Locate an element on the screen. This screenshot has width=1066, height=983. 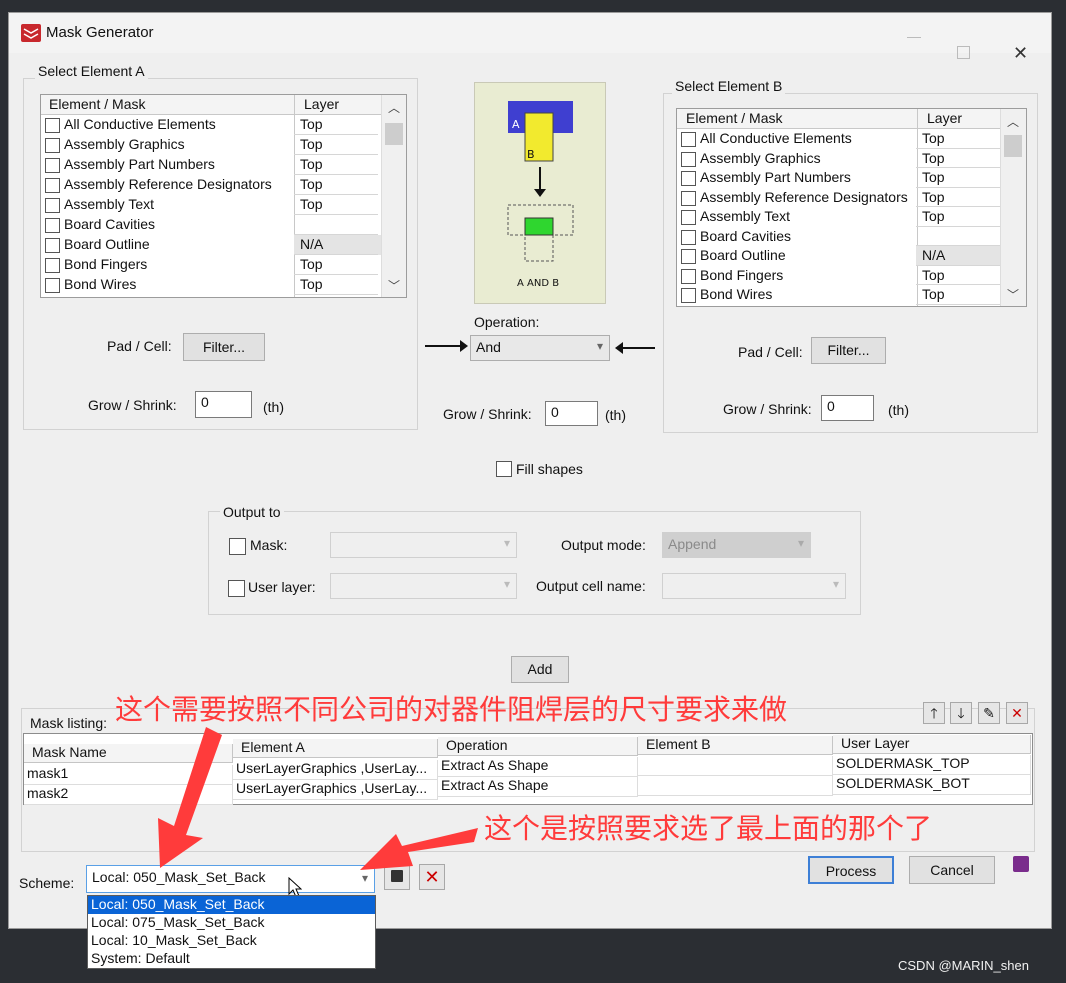
annotation-arrows is located at coordinates (318, 798).